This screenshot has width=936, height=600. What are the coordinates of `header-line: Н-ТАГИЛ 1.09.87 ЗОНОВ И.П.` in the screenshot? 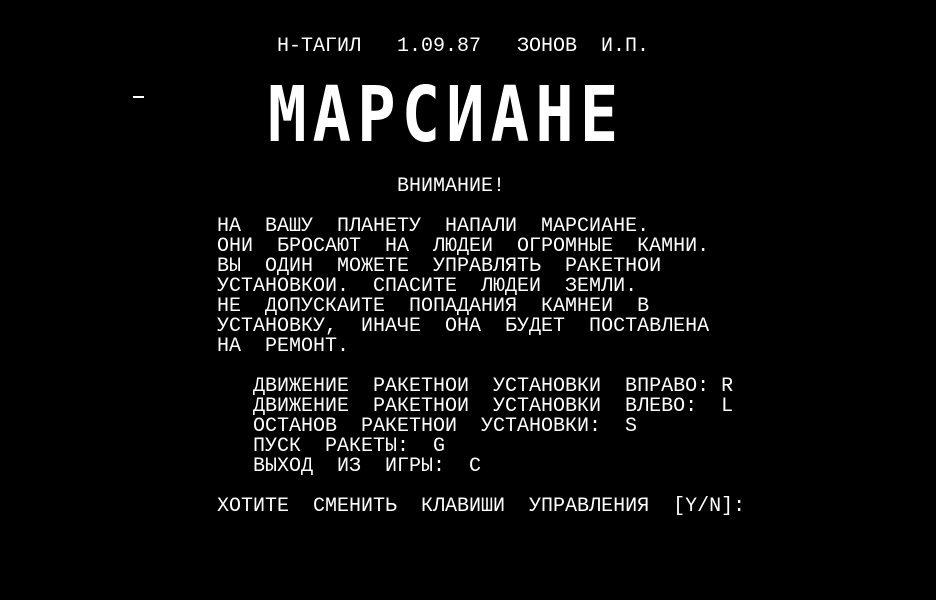 It's located at (463, 46).